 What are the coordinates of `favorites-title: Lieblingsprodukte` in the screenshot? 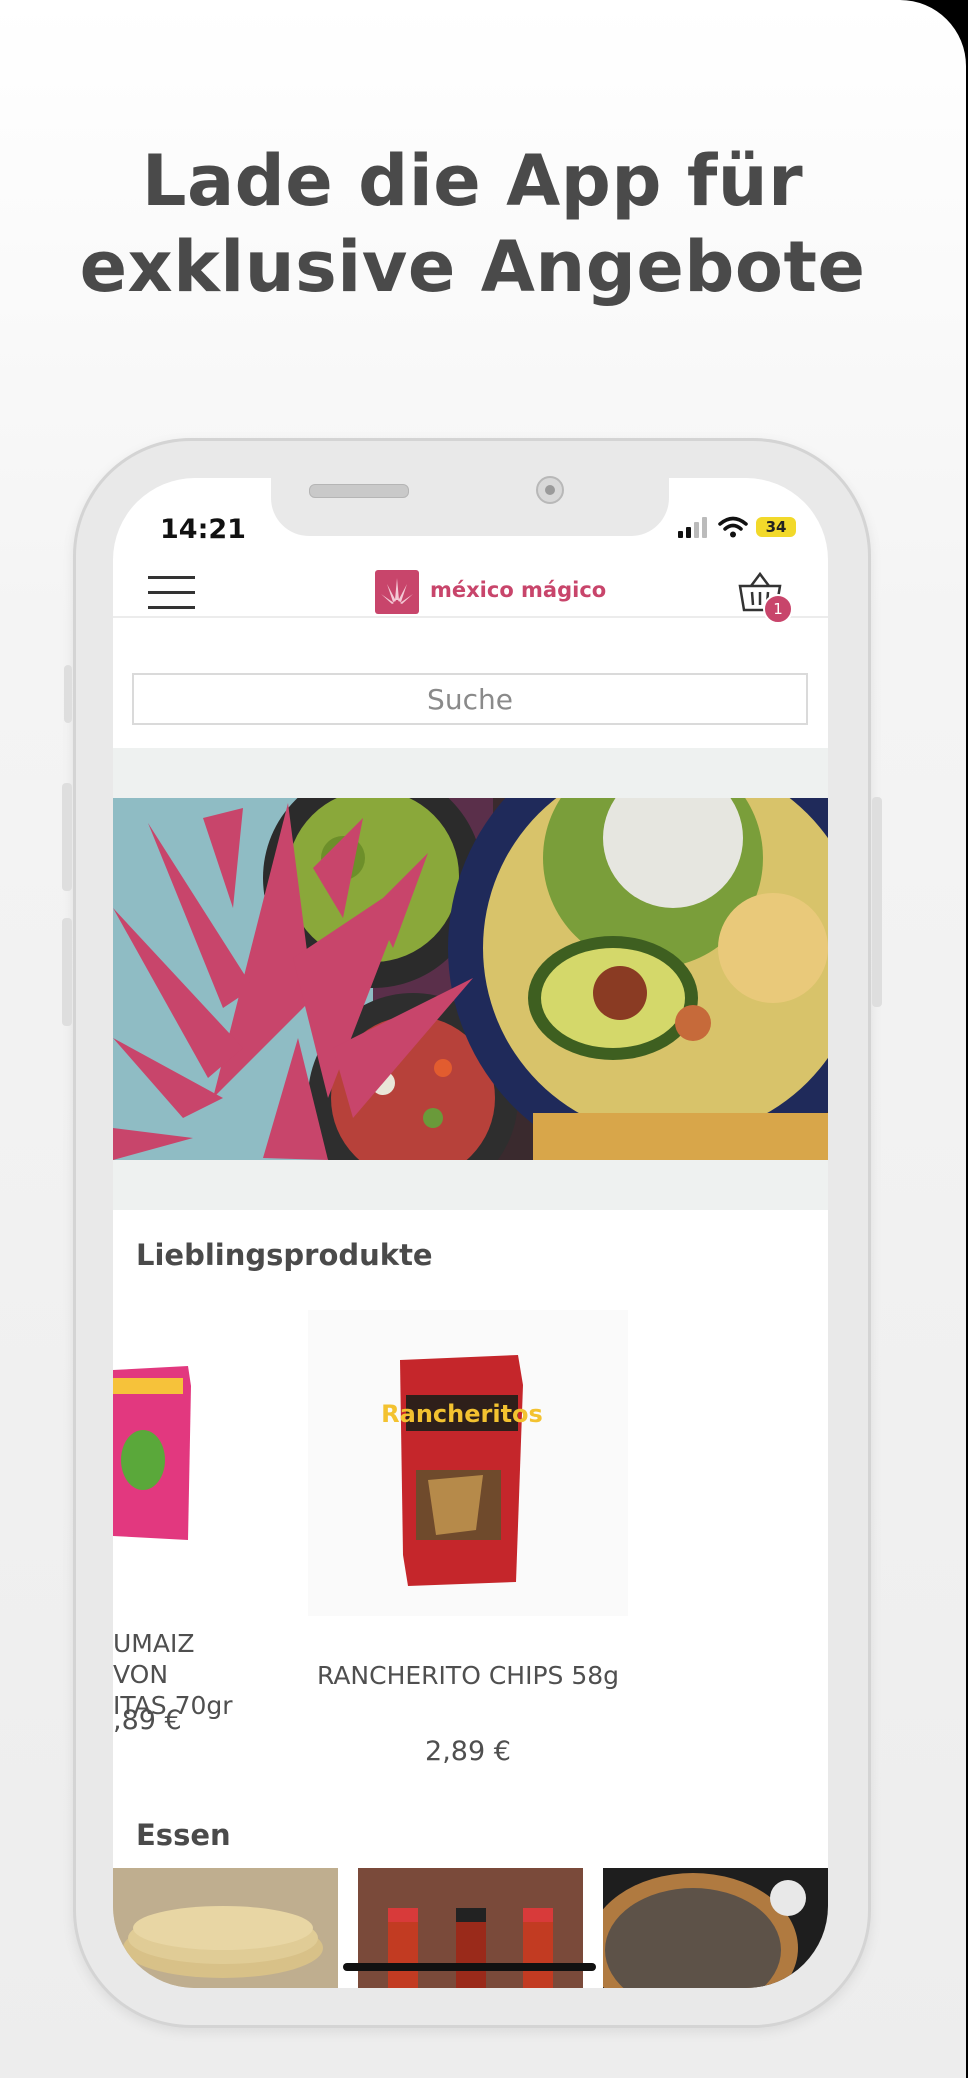 It's located at (284, 1255).